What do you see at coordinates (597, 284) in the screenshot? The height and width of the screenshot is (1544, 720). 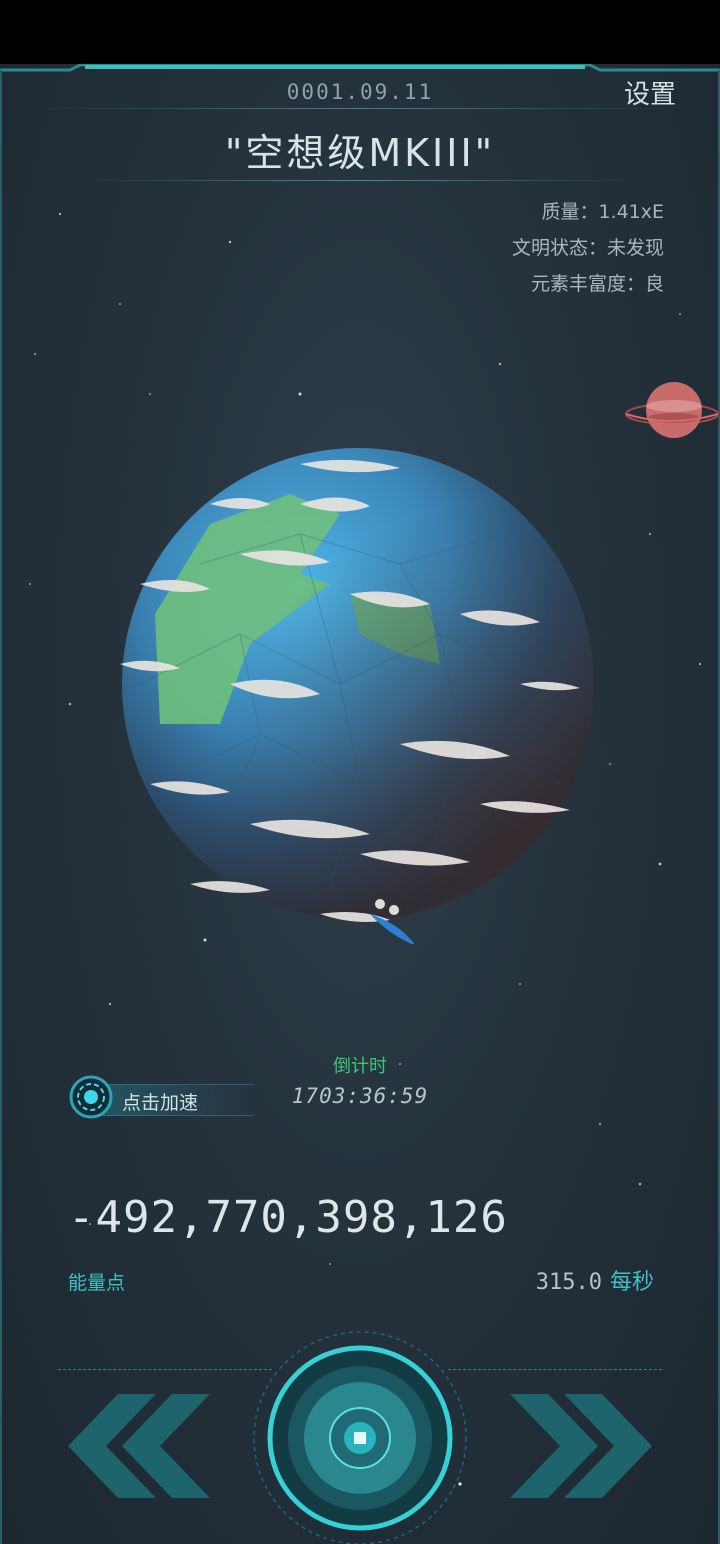 I see `elements-stat: 元素丰富度：良` at bounding box center [597, 284].